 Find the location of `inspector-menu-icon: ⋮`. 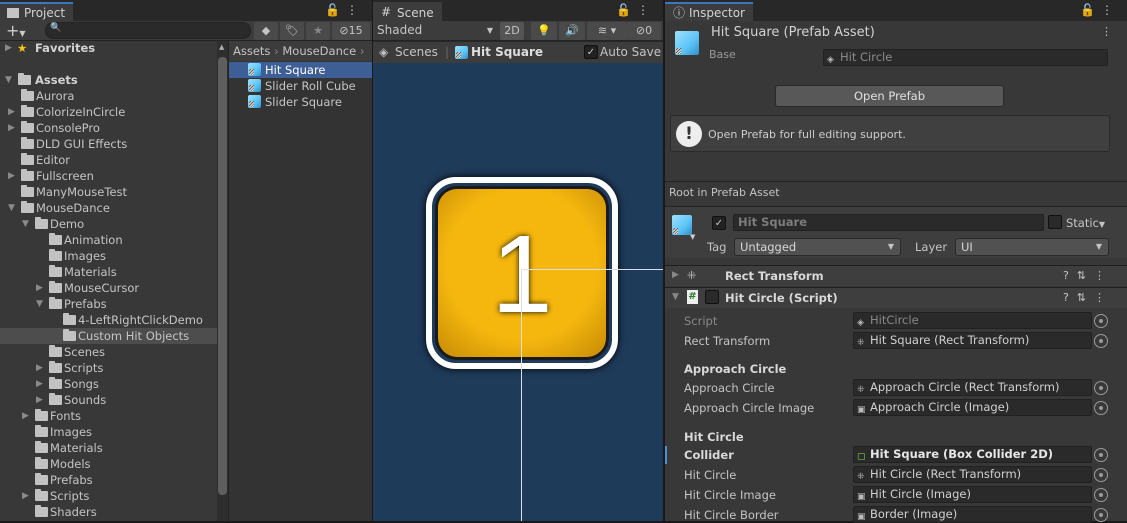

inspector-menu-icon: ⋮ is located at coordinates (1106, 31).